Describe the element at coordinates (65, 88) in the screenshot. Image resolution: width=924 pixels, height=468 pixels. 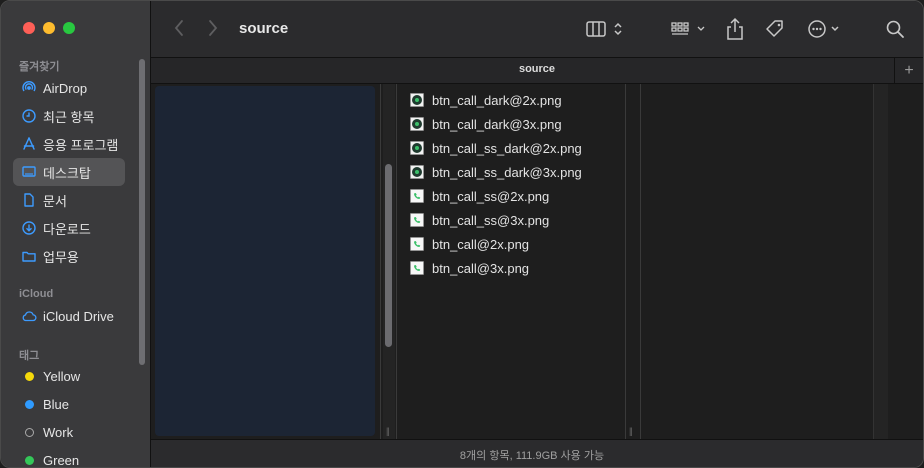
I see `sidebar-item-label: AirDrop` at that location.